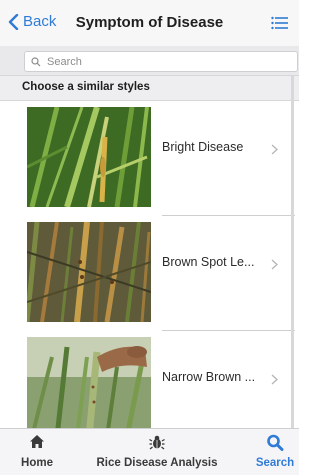  Describe the element at coordinates (157, 463) in the screenshot. I see `tab-label: Rice Disease Analysis` at that location.